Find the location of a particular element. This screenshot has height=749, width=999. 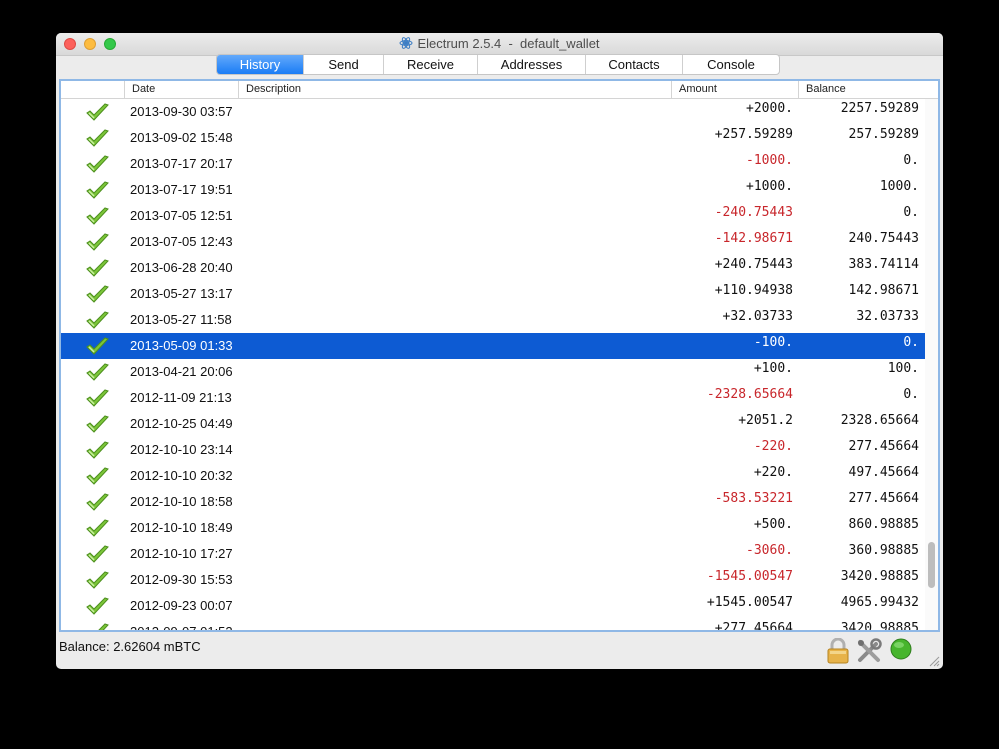

row-balance: 2257.59289 is located at coordinates (879, 108).